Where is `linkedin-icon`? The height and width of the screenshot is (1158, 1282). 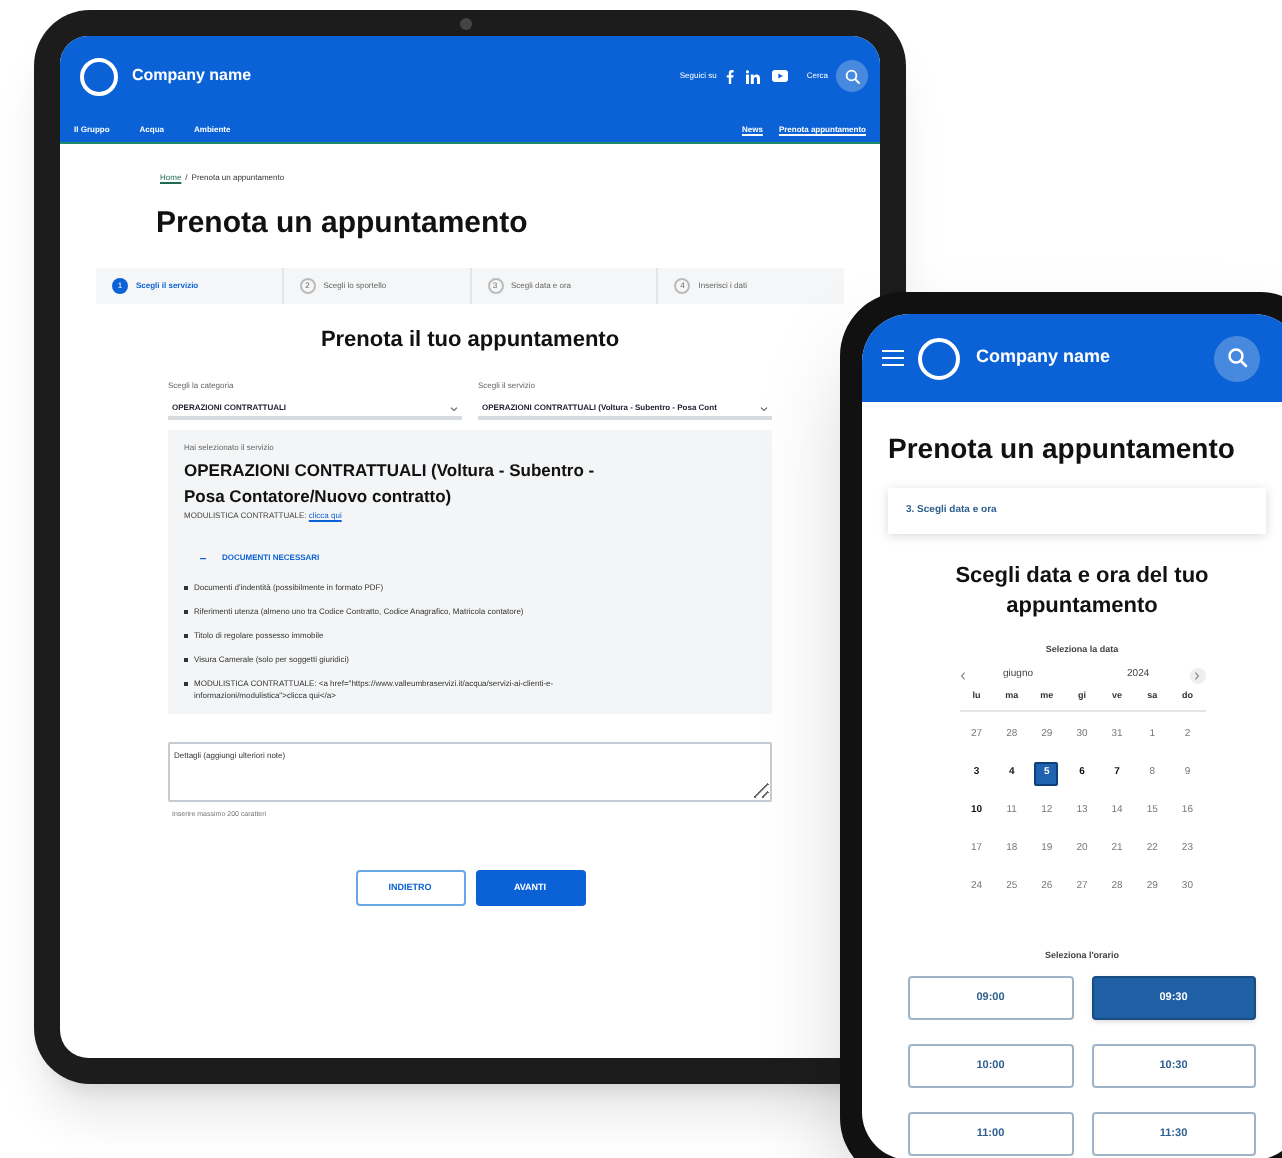
linkedin-icon is located at coordinates (753, 76).